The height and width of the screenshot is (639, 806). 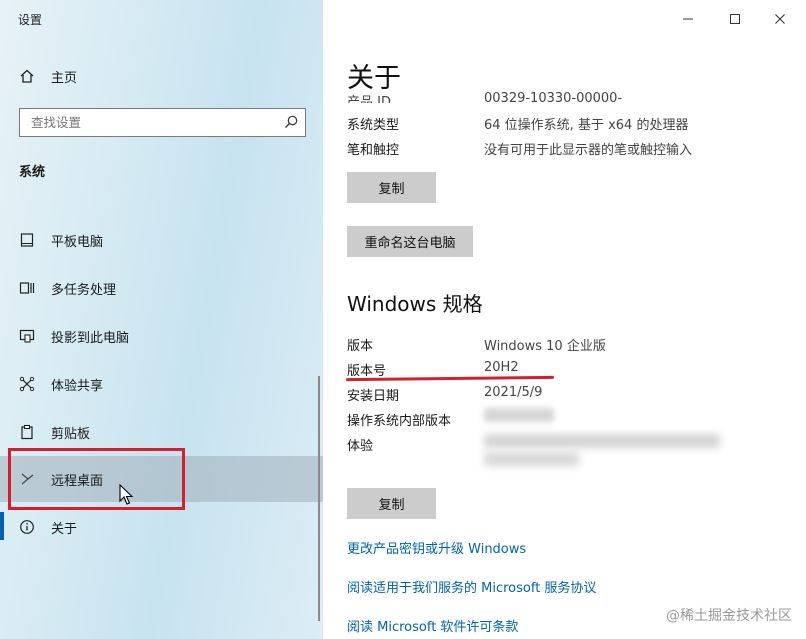 I want to click on sidebar-item-label: 关于, so click(x=64, y=529).